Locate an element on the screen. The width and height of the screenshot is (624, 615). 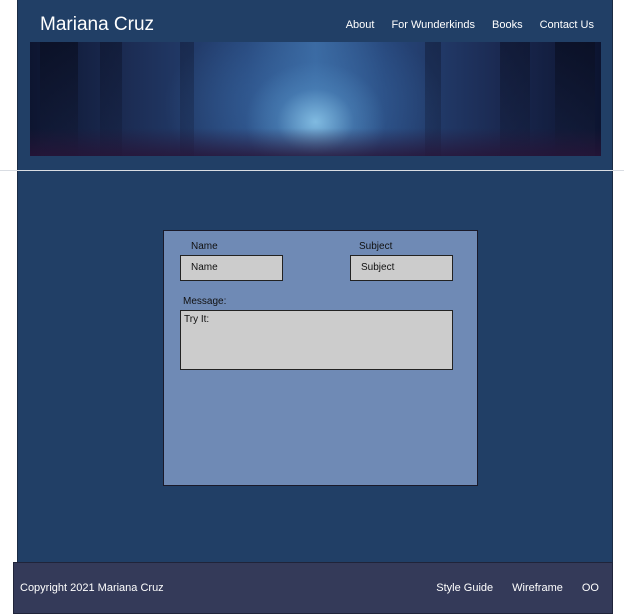
subject-field: Subject is located at coordinates (401, 268).